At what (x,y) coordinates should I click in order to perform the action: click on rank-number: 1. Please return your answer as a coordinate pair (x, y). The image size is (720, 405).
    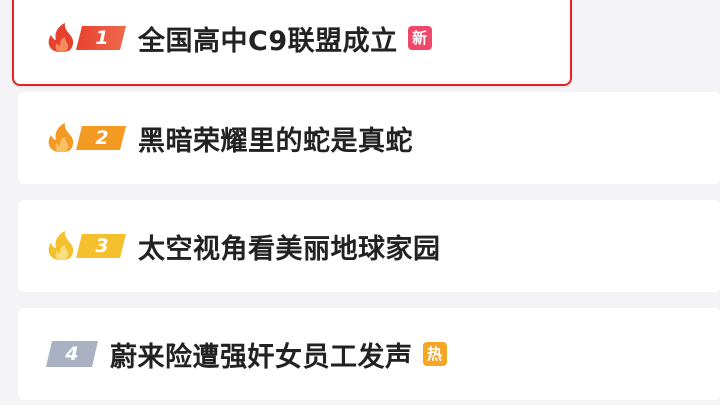
    Looking at the image, I should click on (102, 38).